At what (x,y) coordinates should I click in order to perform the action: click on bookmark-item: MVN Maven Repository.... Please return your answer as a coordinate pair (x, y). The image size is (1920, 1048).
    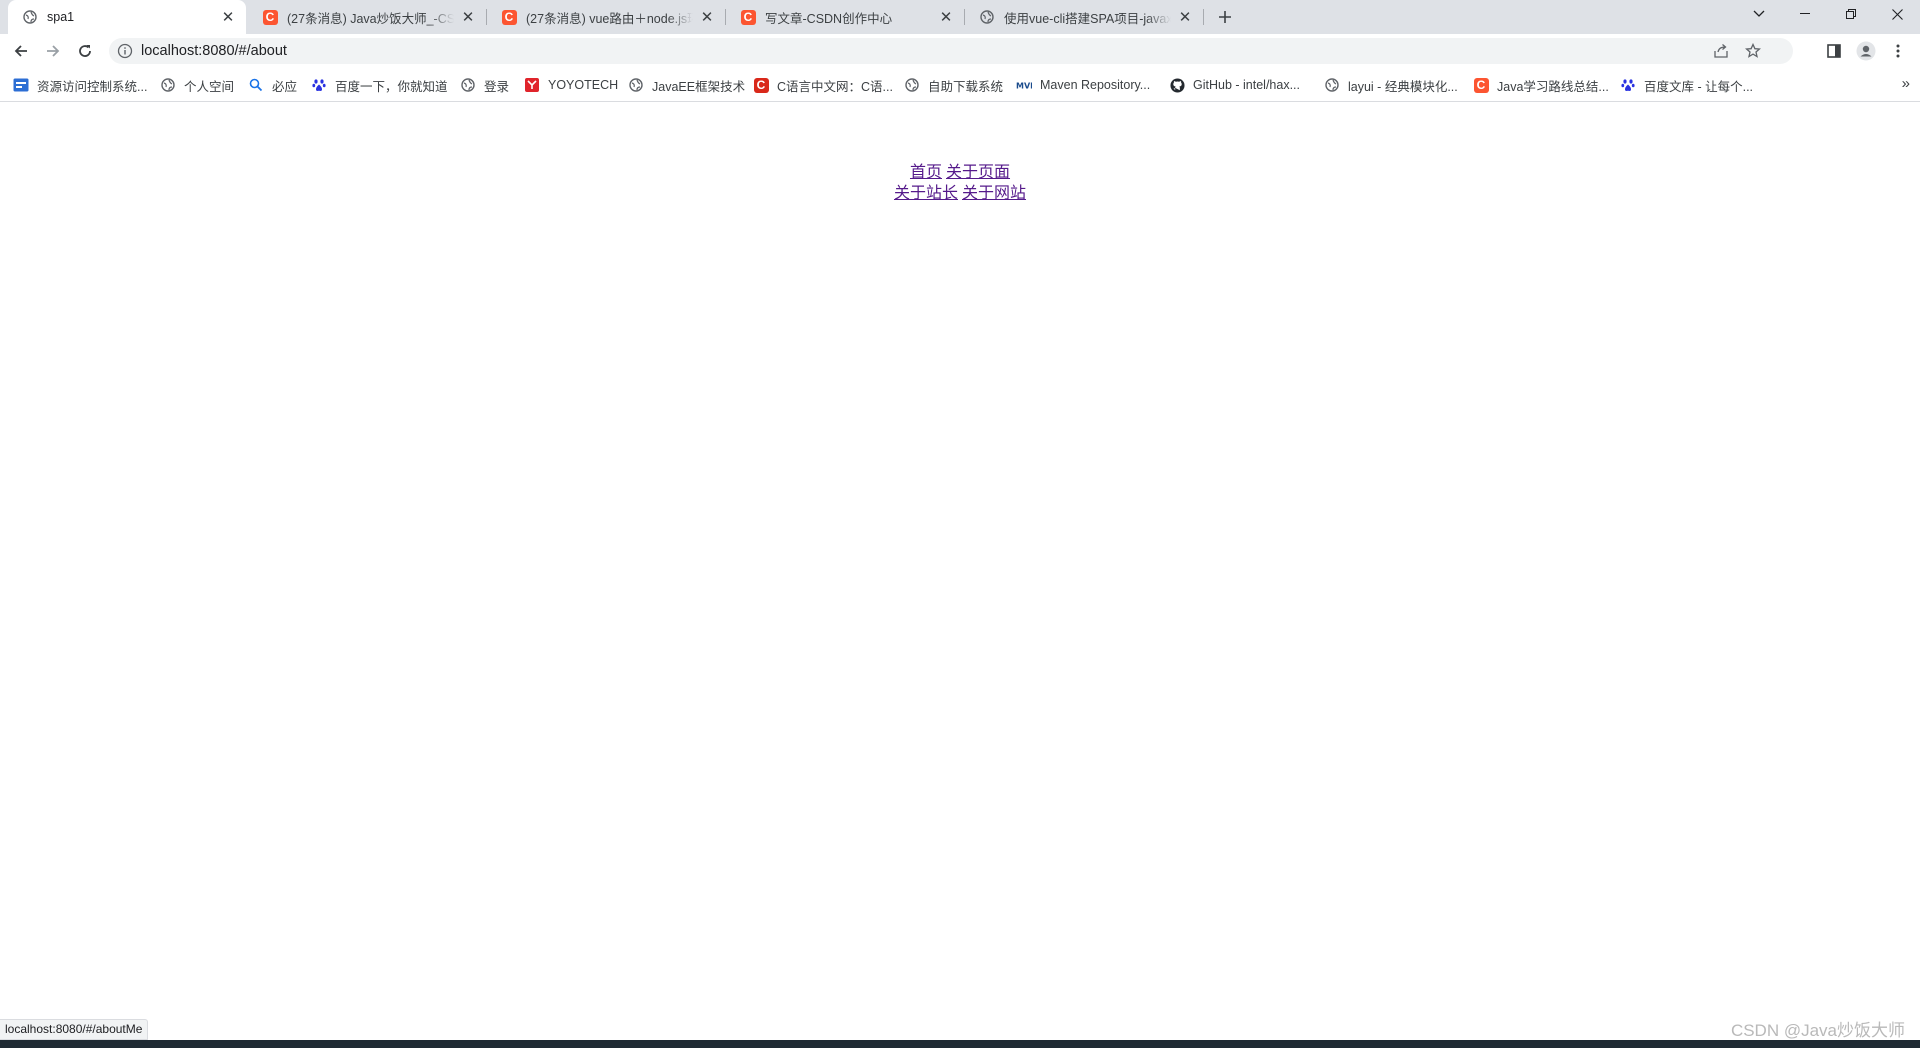
    Looking at the image, I should click on (1083, 85).